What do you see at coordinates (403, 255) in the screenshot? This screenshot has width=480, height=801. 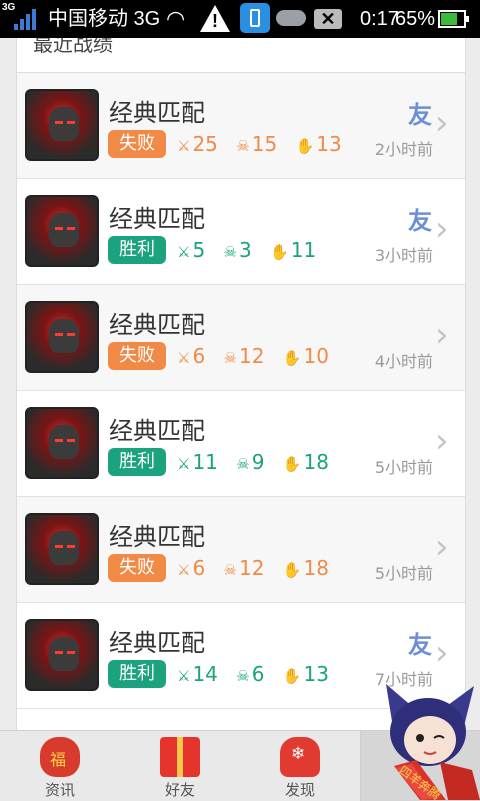 I see `time-ago: 3小时前` at bounding box center [403, 255].